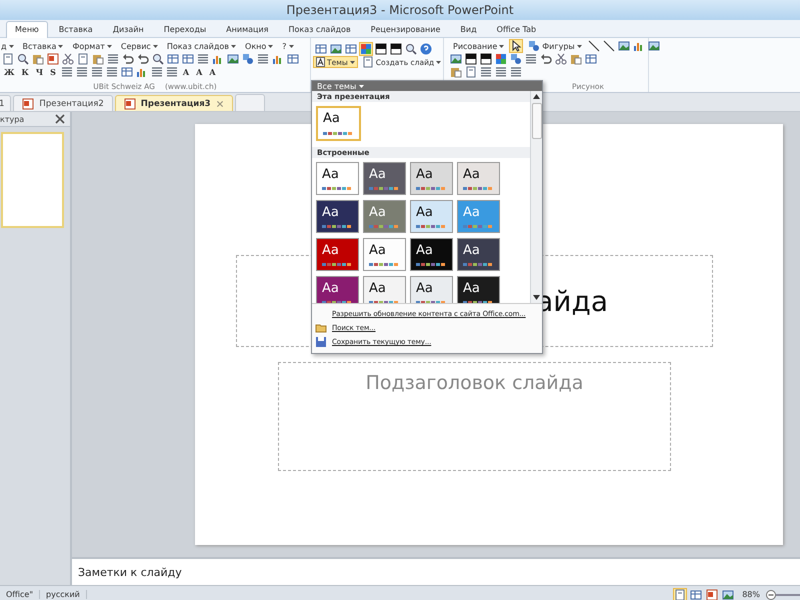  I want to click on ribbon-tab: Office Tab, so click(517, 29).